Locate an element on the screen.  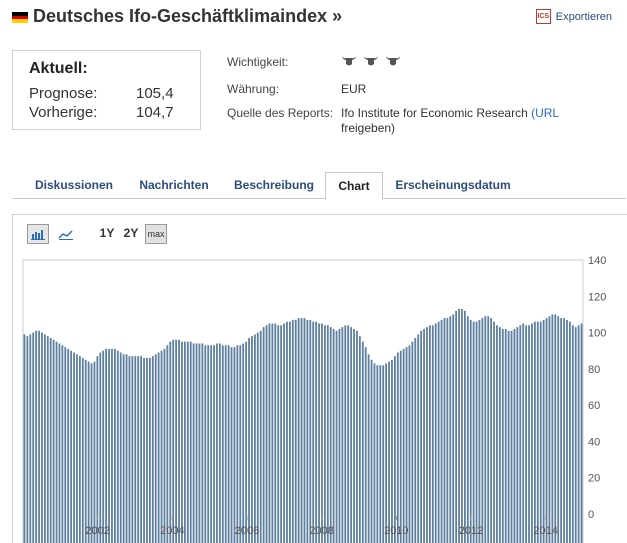
source-link: (URL is located at coordinates (545, 113).